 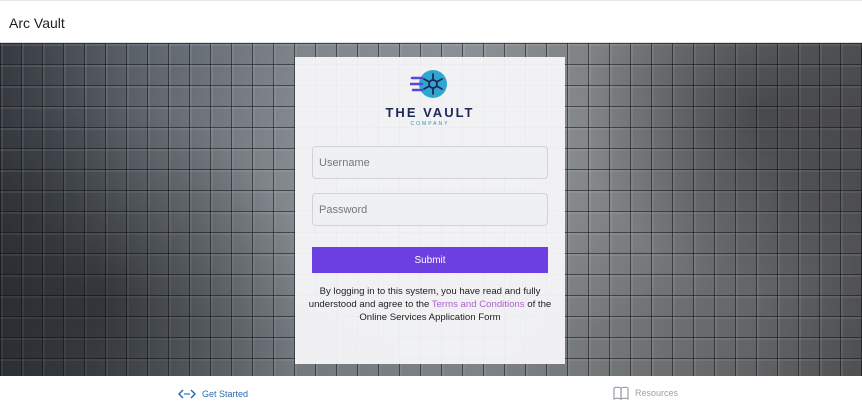 I want to click on logo-subtitle: COMPANY, so click(x=430, y=124).